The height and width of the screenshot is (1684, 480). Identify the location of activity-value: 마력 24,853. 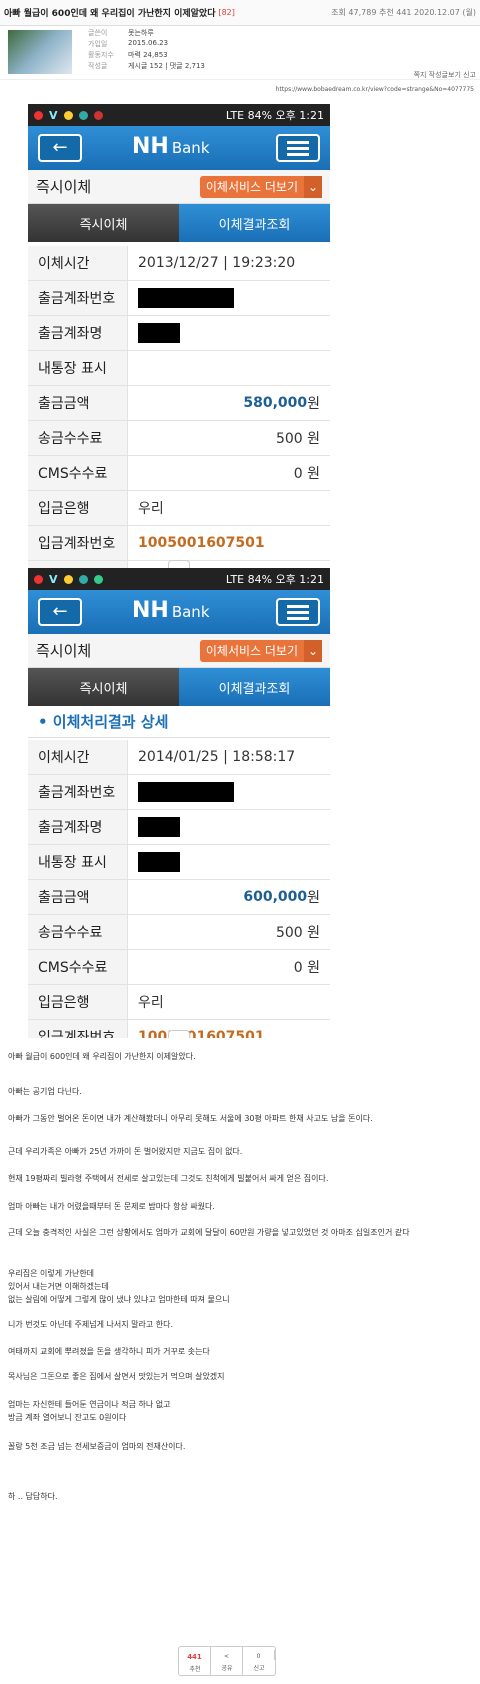
(148, 55).